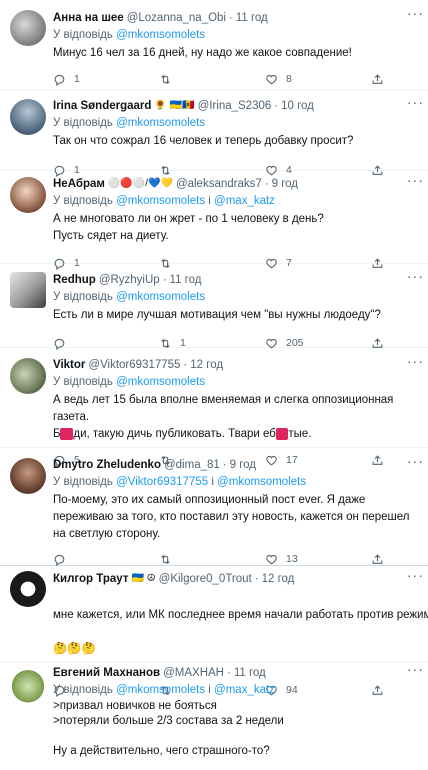  Describe the element at coordinates (69, 365) in the screenshot. I see `author-name: Viktor` at that location.